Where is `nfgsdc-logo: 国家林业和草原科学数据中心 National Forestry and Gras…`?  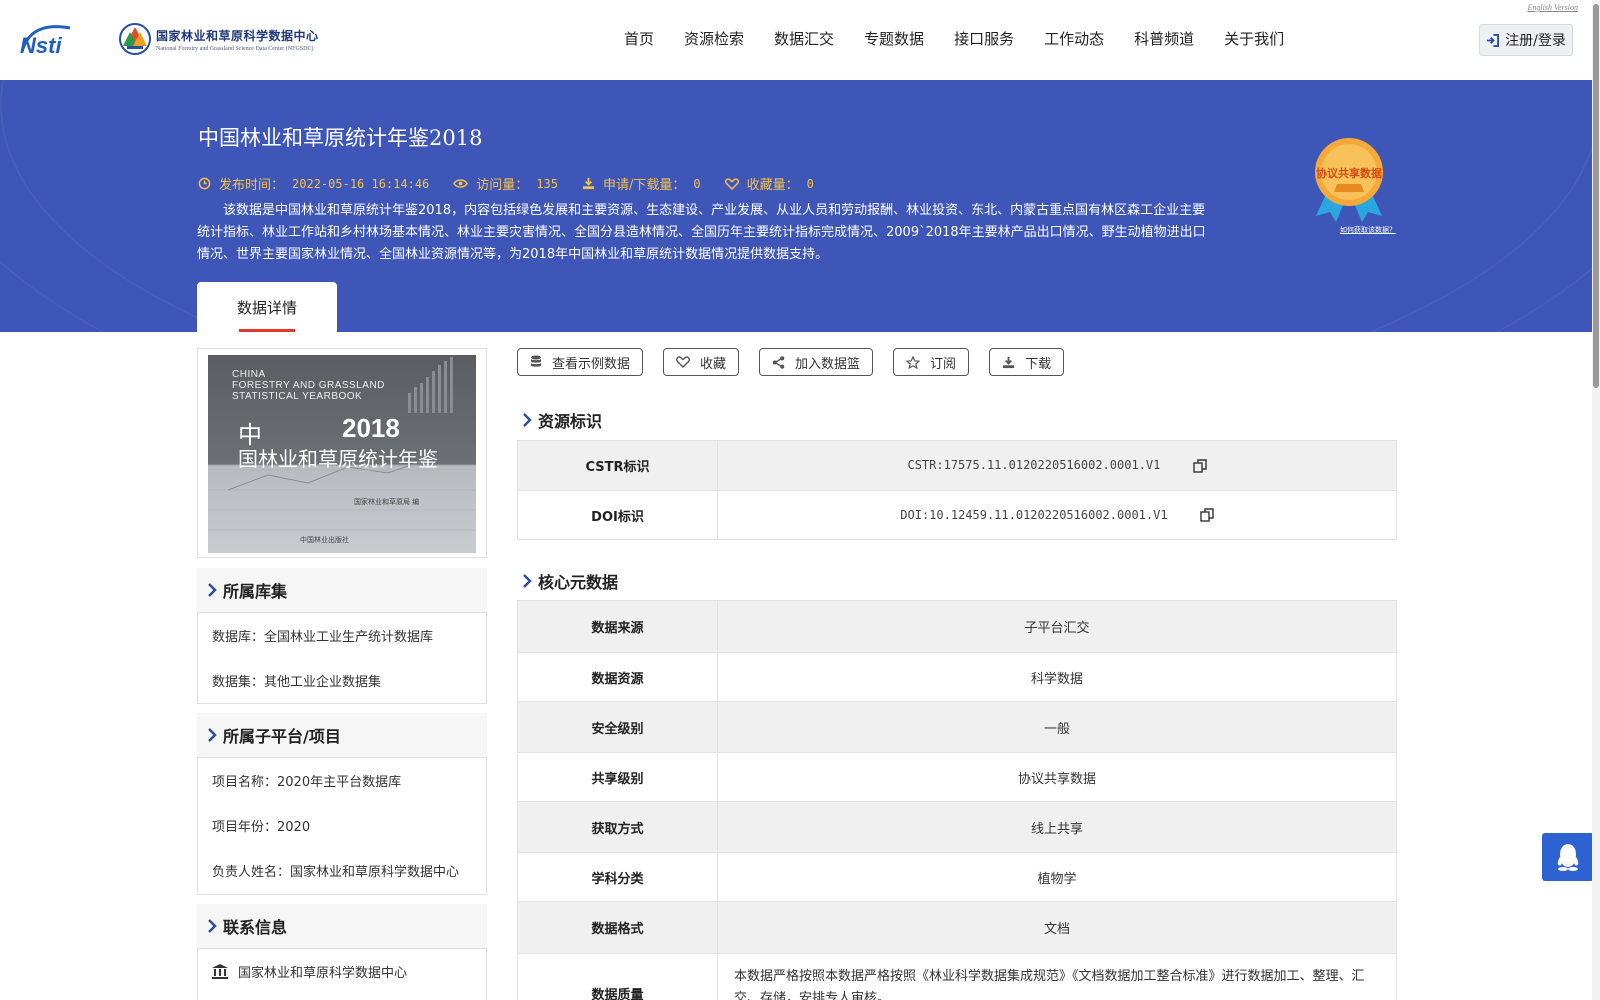
nfgsdc-logo: 国家林业和草原科学数据中心 National Forestry and Gras… is located at coordinates (218, 39).